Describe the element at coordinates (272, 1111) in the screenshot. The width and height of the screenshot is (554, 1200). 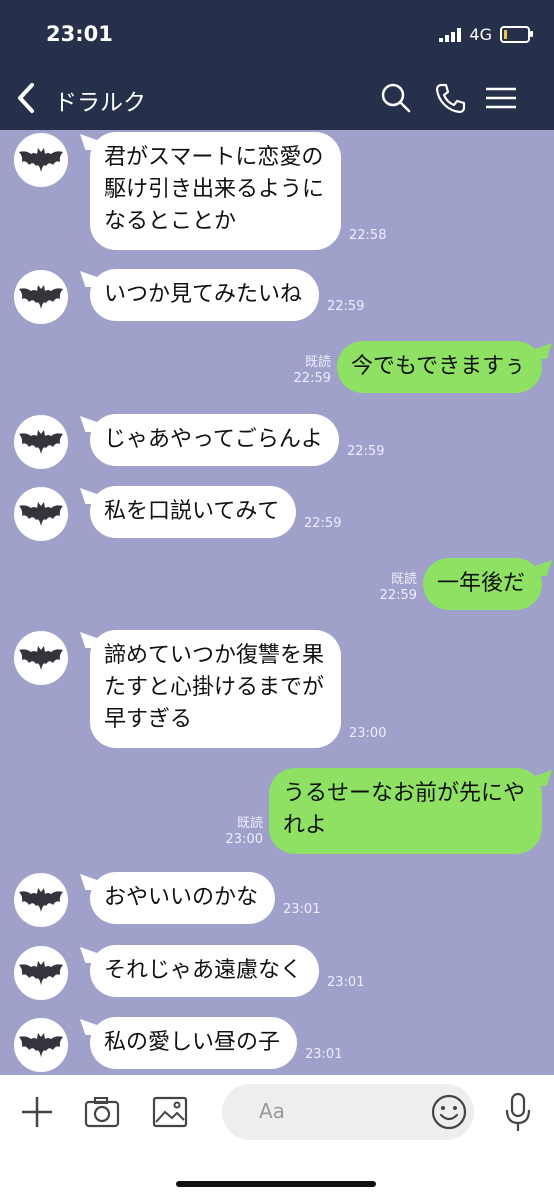
I see `message-input-placeholder: Aa` at that location.